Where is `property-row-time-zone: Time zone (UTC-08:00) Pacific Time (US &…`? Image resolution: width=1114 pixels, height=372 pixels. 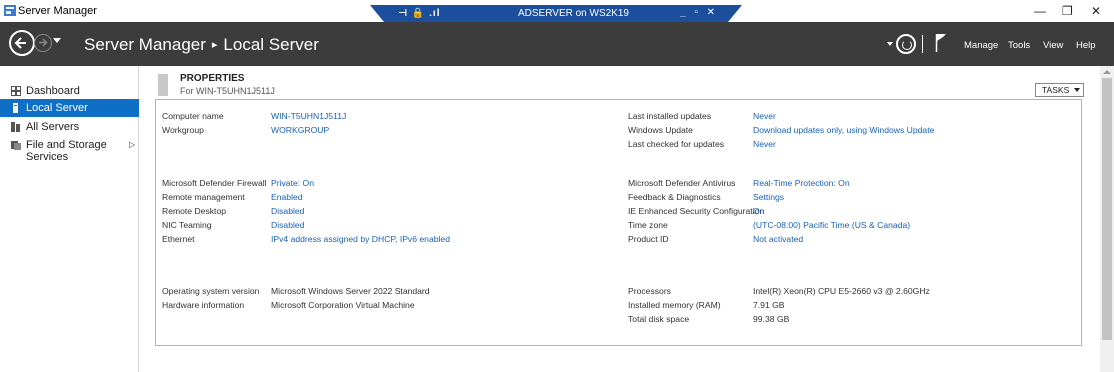 property-row-time-zone: Time zone (UTC-08:00) Pacific Time (US &… is located at coordinates (848, 226).